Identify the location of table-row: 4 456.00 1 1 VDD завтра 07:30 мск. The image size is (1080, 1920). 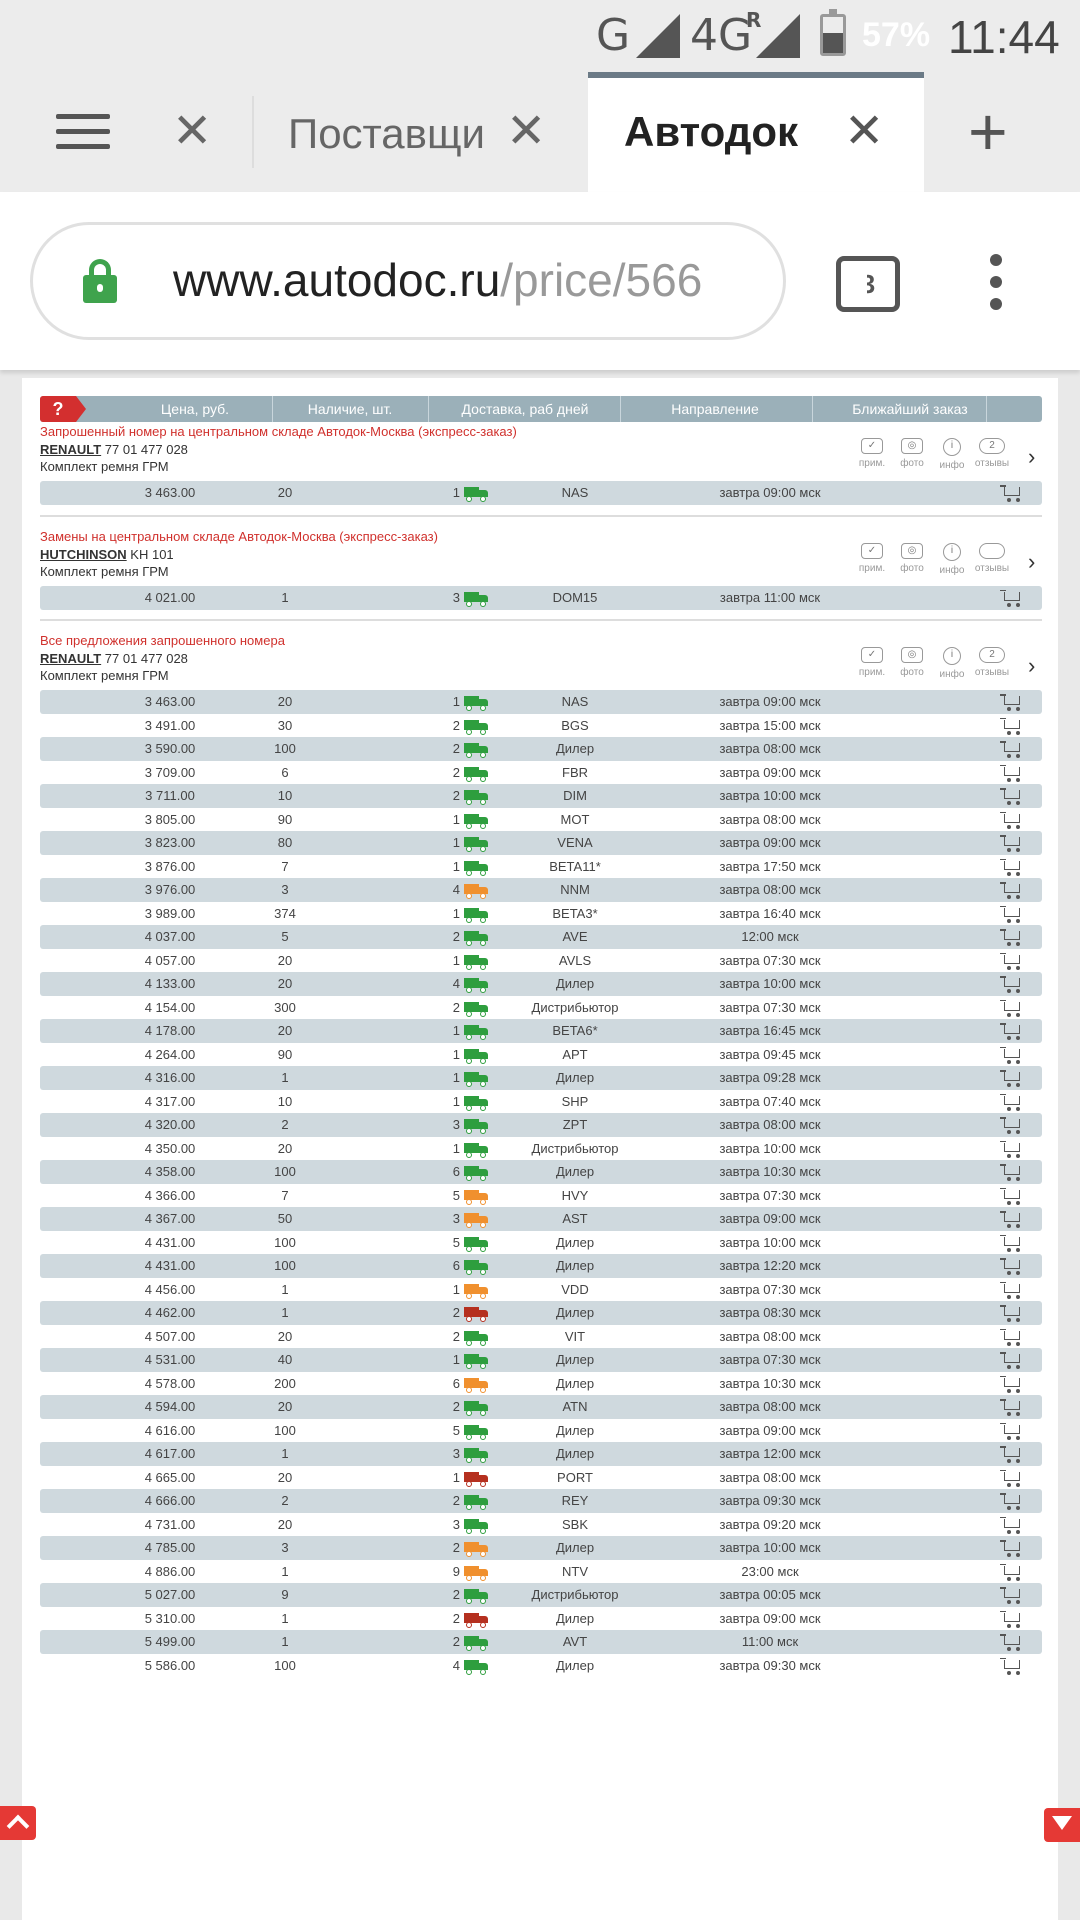
(541, 1290).